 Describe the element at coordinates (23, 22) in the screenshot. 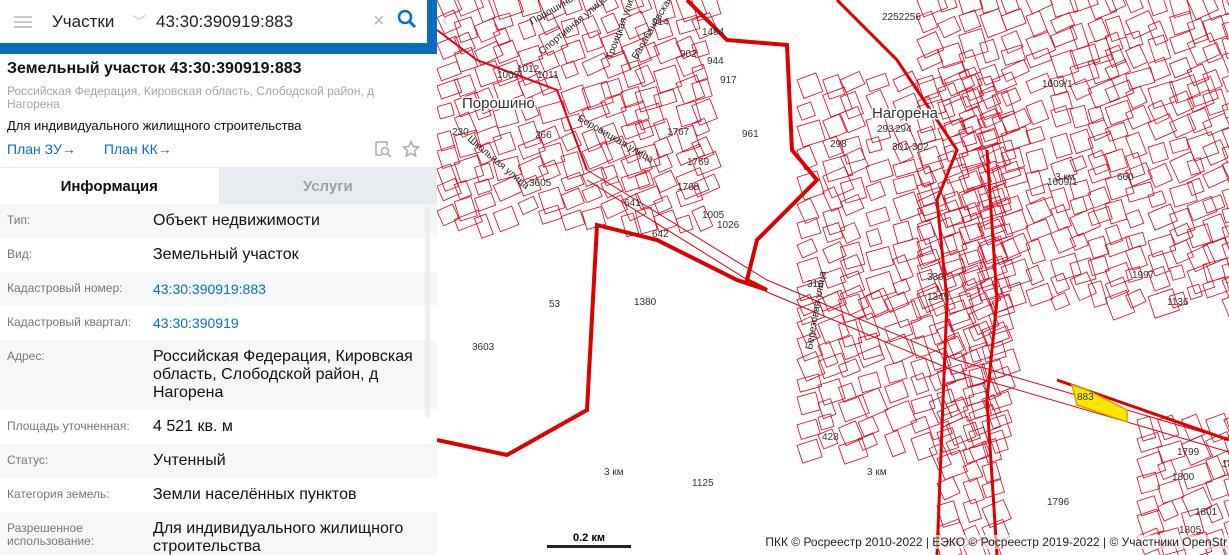

I see `menu-icon` at that location.